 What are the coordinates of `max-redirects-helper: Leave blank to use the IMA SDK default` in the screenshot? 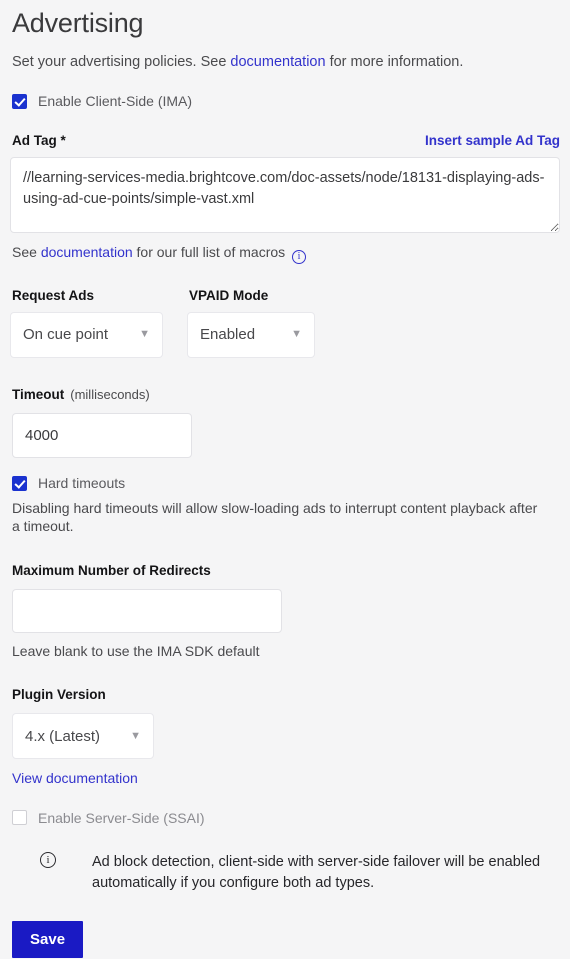 It's located at (136, 651).